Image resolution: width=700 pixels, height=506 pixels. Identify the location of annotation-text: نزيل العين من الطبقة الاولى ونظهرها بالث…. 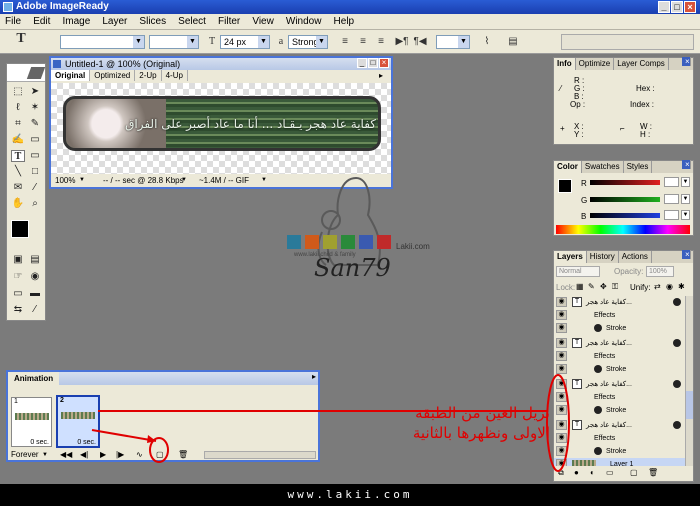
(436, 423).